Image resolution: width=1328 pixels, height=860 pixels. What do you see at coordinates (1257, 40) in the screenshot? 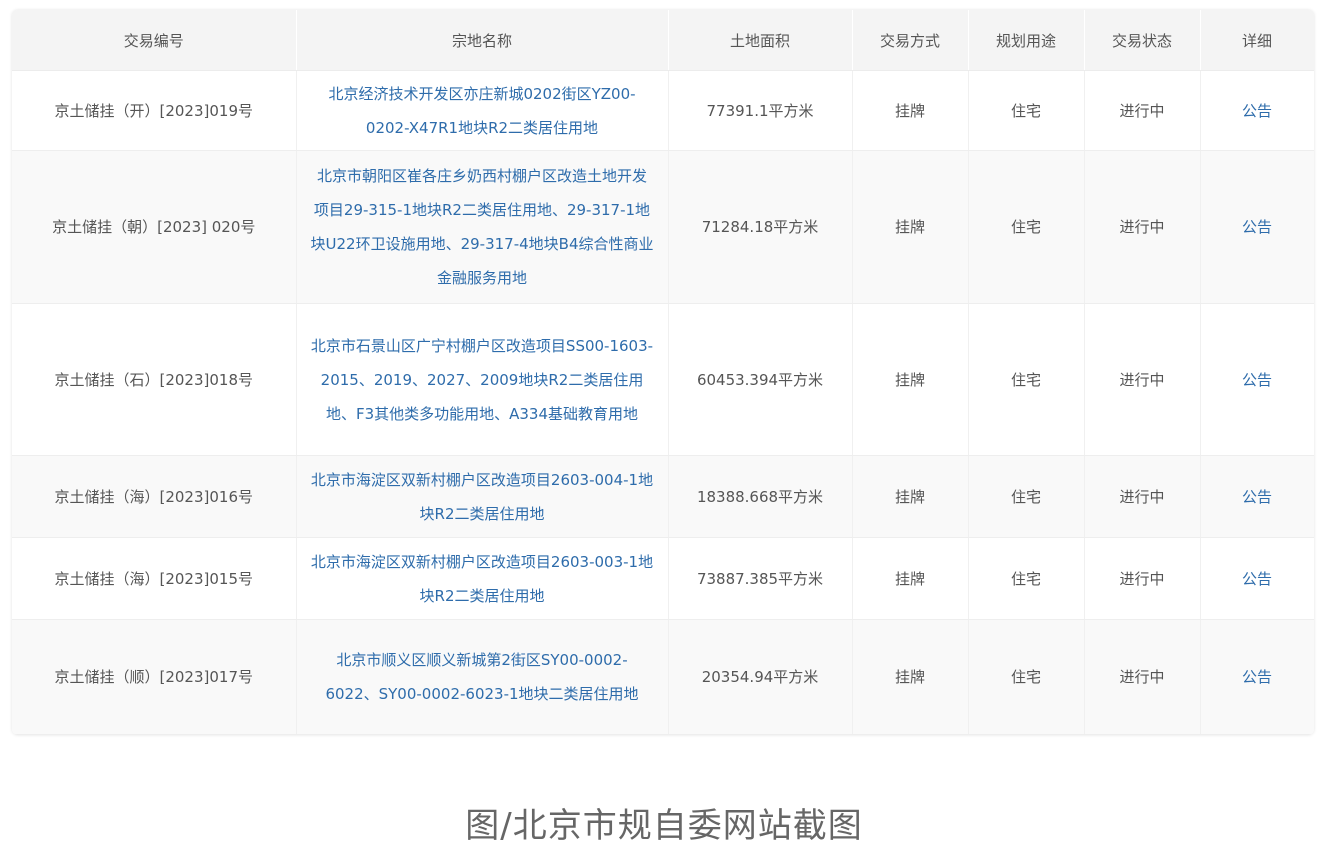
I see `header-detail: 详细` at bounding box center [1257, 40].